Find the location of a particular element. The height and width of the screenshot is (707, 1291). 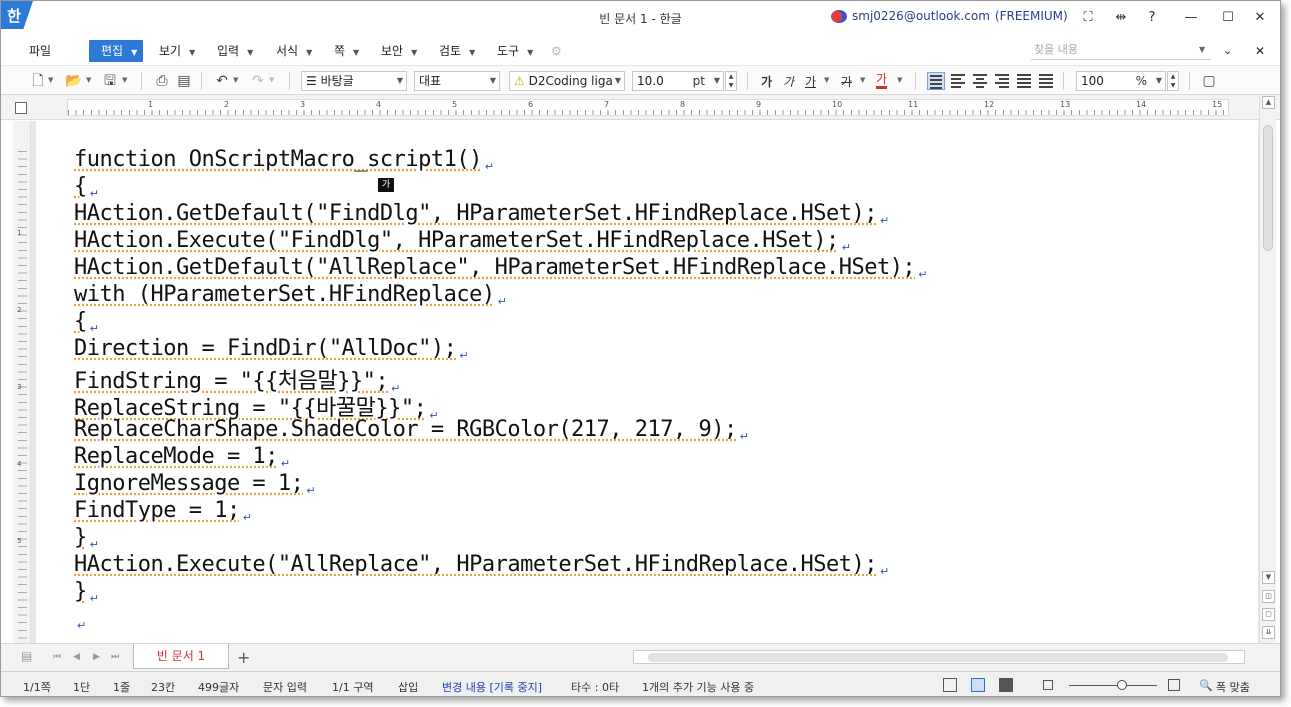

find-input: 찾을 내용 is located at coordinates (1121, 50).